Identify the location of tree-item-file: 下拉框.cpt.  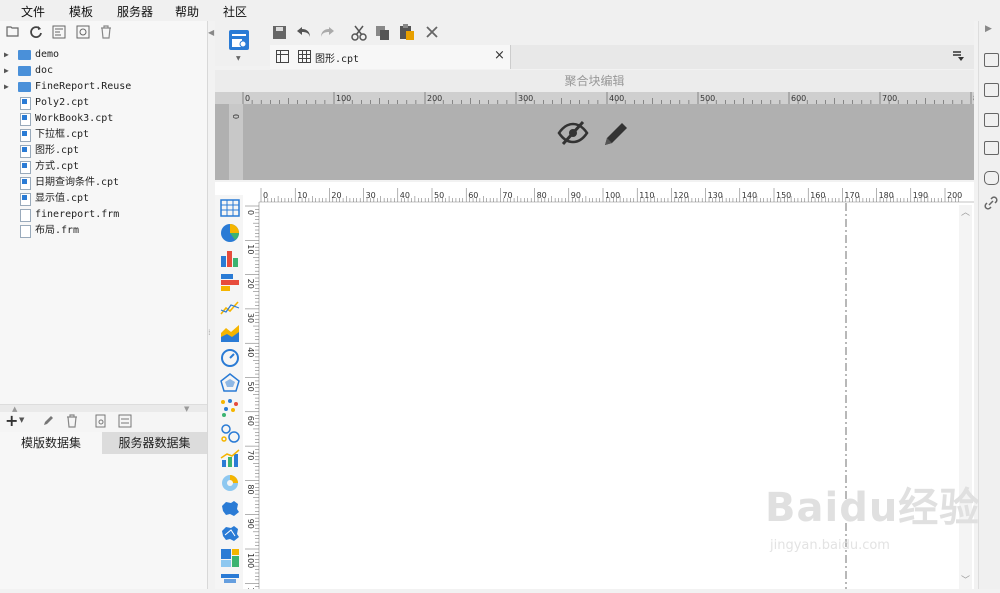
(103, 135).